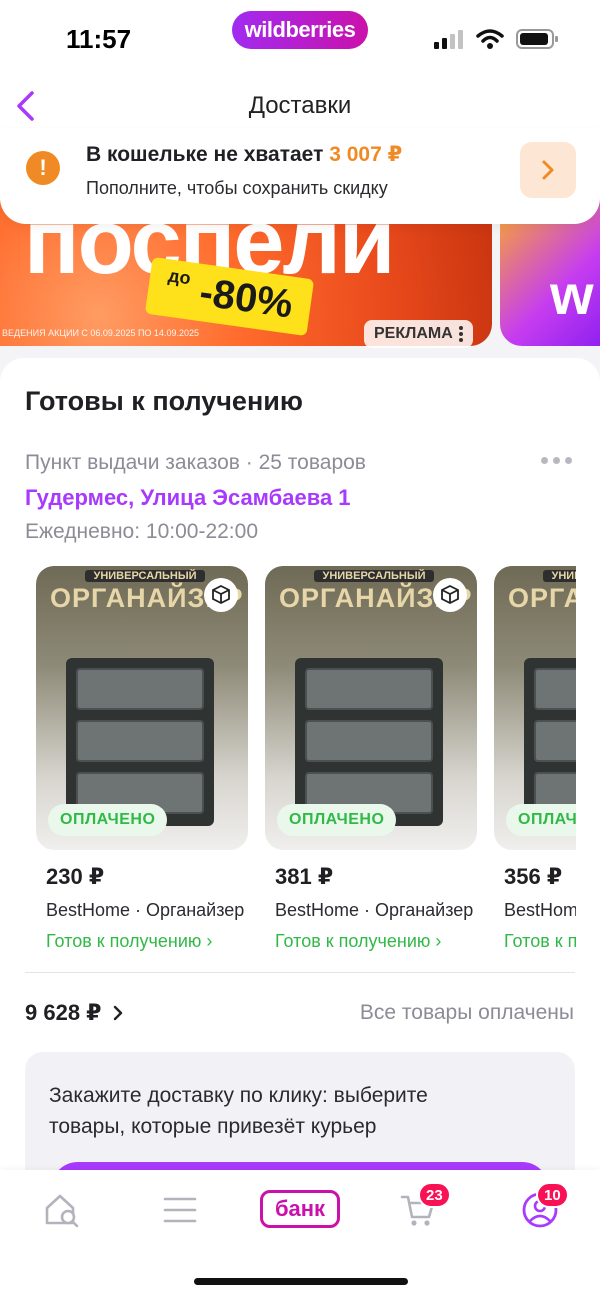 The height and width of the screenshot is (1297, 600). What do you see at coordinates (246, 298) in the screenshot?
I see `banner-discount: -80%` at bounding box center [246, 298].